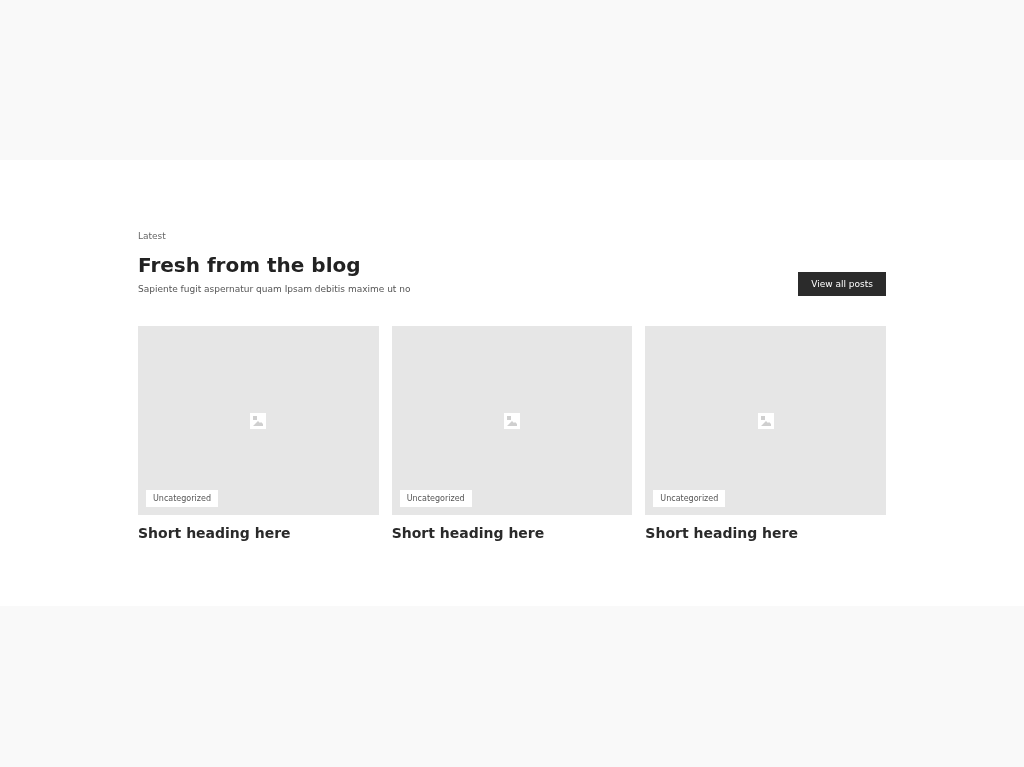 This screenshot has height=767, width=1024. I want to click on section-title: Fresh from the blog, so click(250, 265).